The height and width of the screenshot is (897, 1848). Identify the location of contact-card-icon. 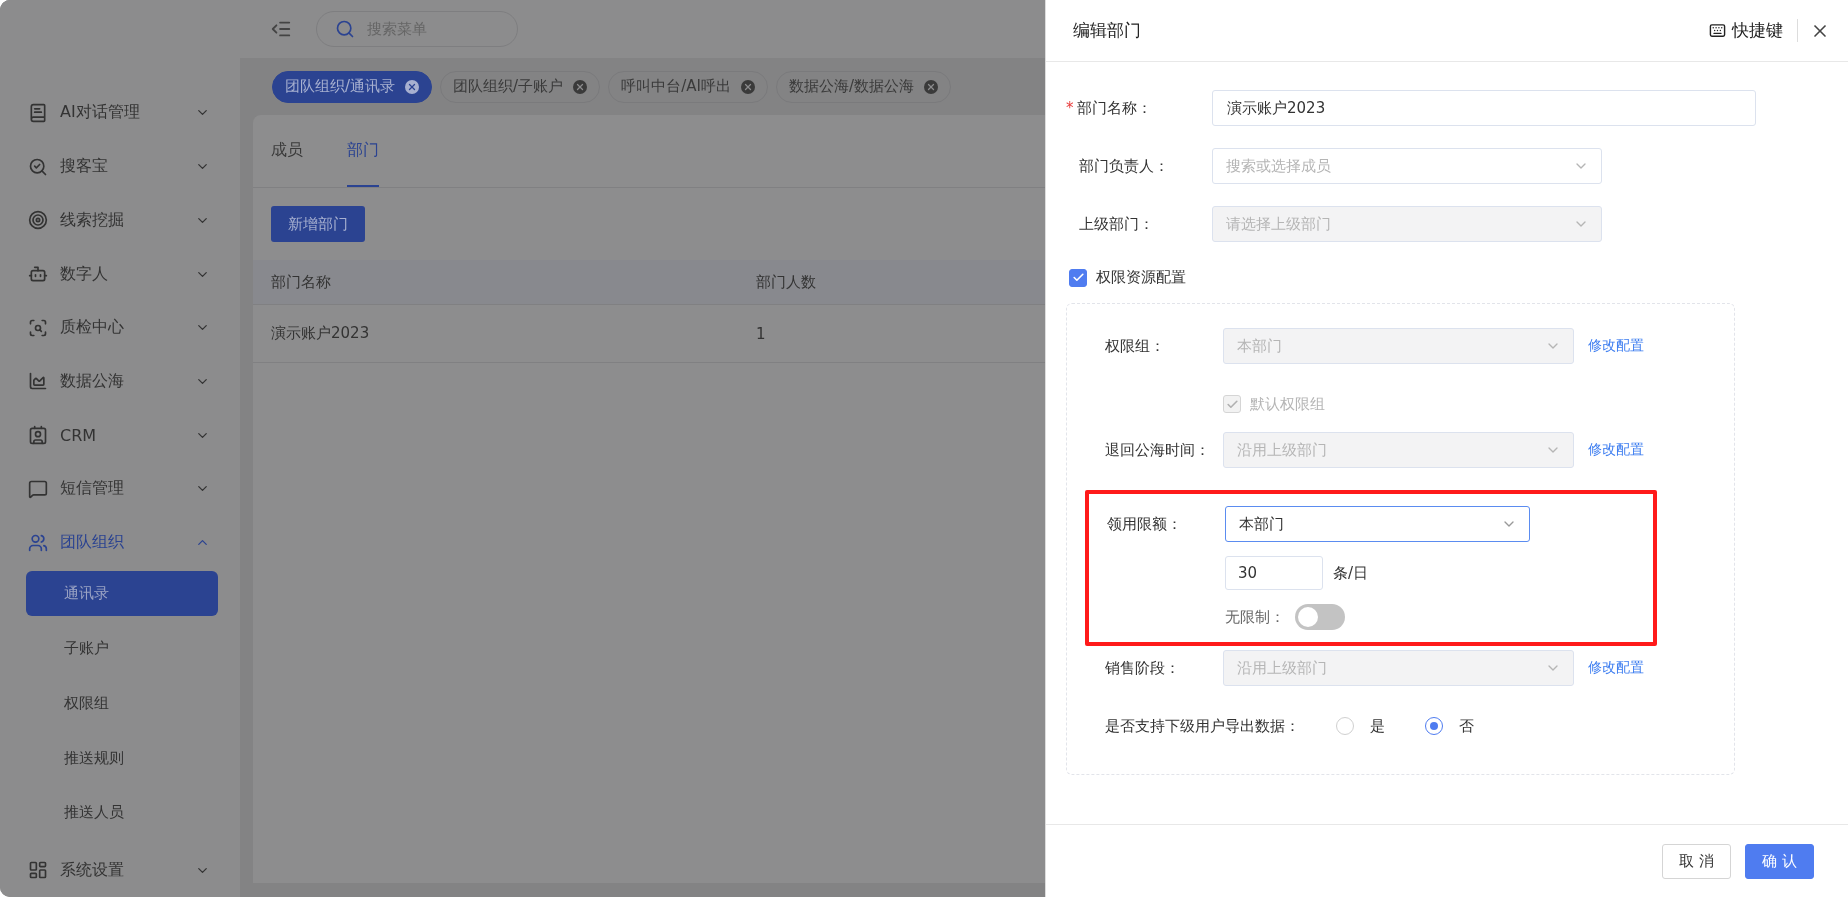
(38, 435).